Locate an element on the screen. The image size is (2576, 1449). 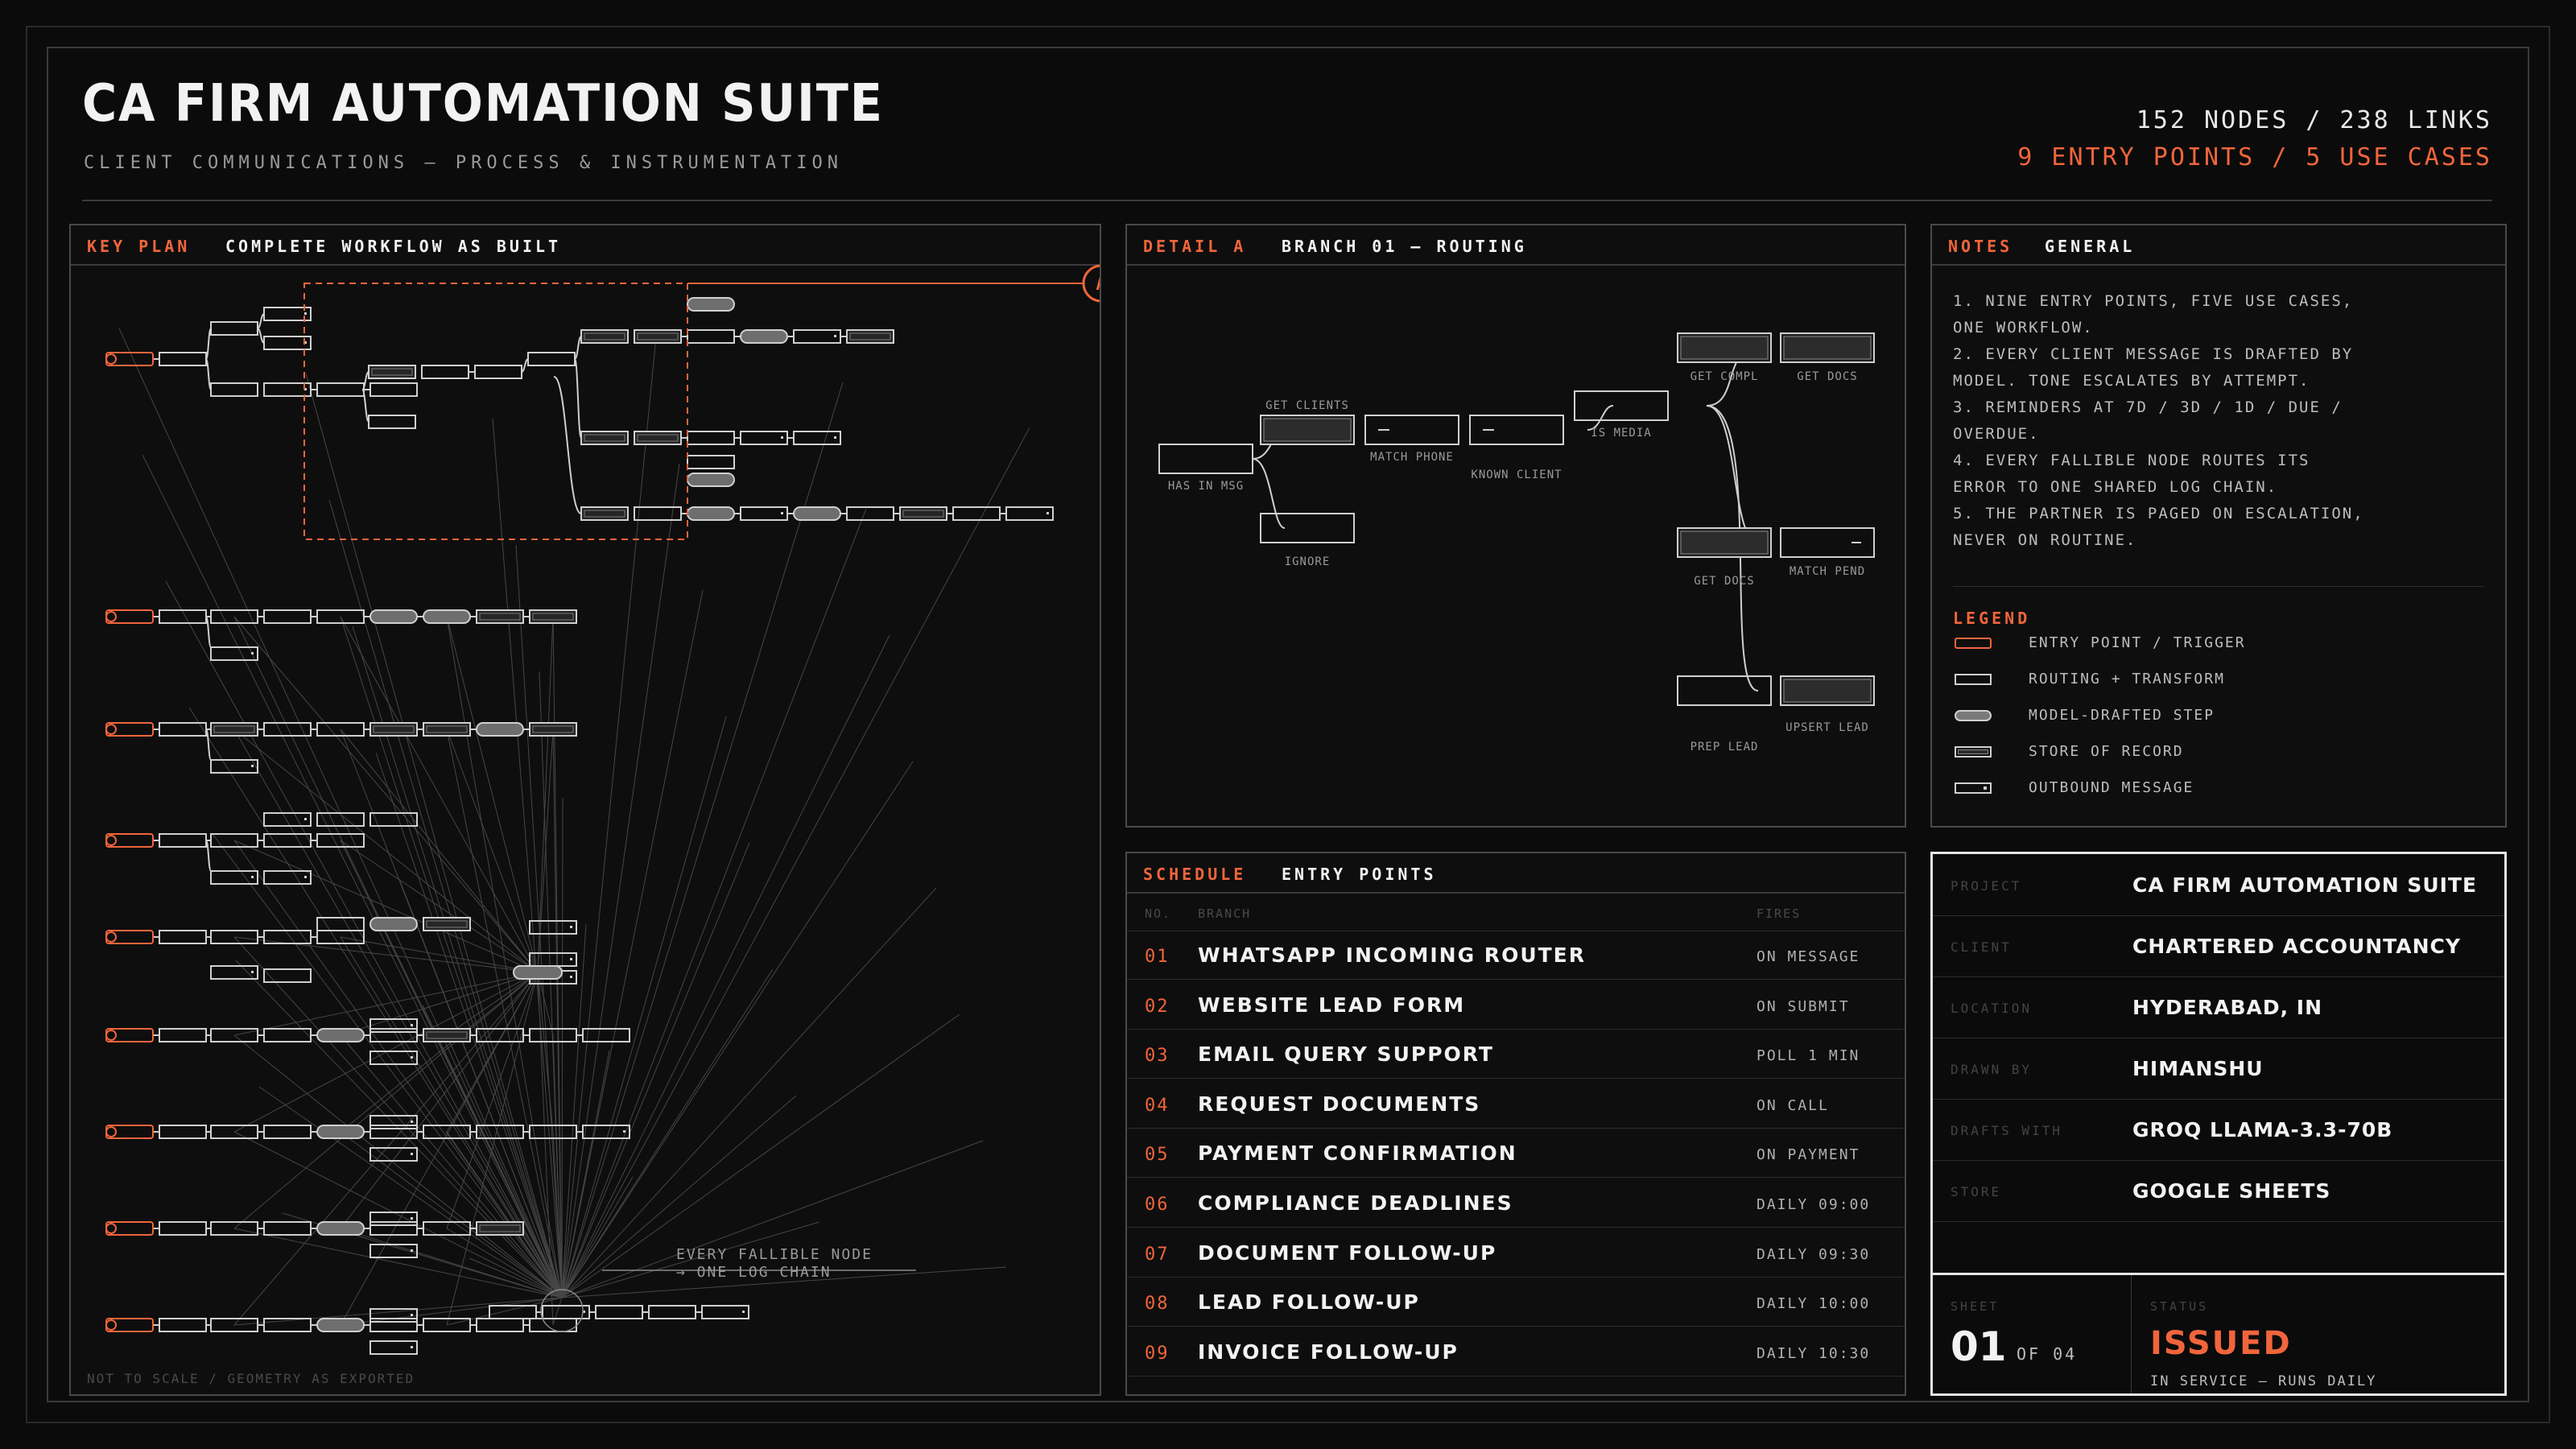
note-line: 5. THE PARTNER IS PAGED ON ESCALATION, is located at coordinates (2158, 513).